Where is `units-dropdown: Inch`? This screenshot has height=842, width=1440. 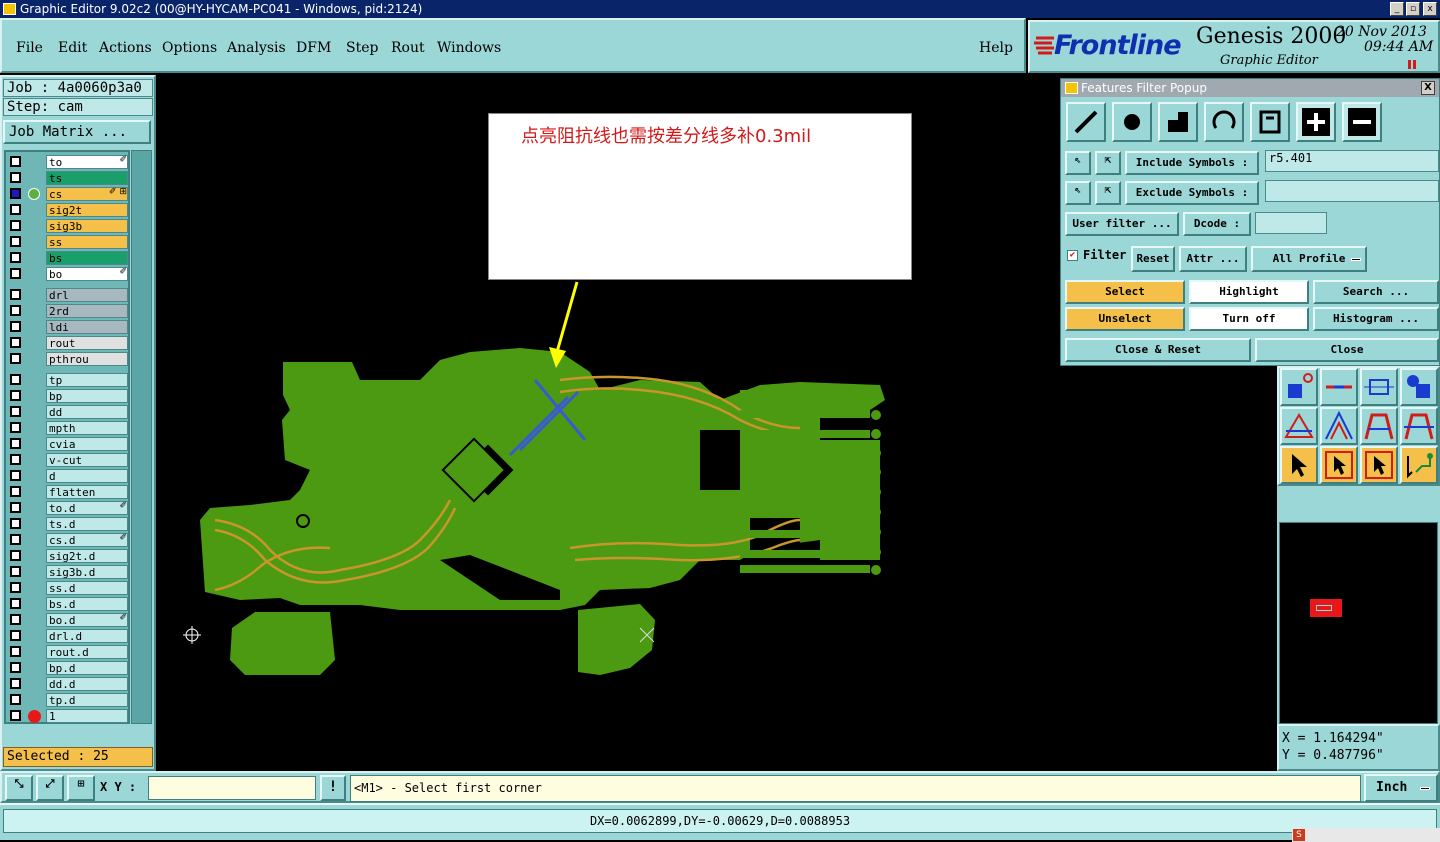
units-dropdown: Inch is located at coordinates (1401, 788).